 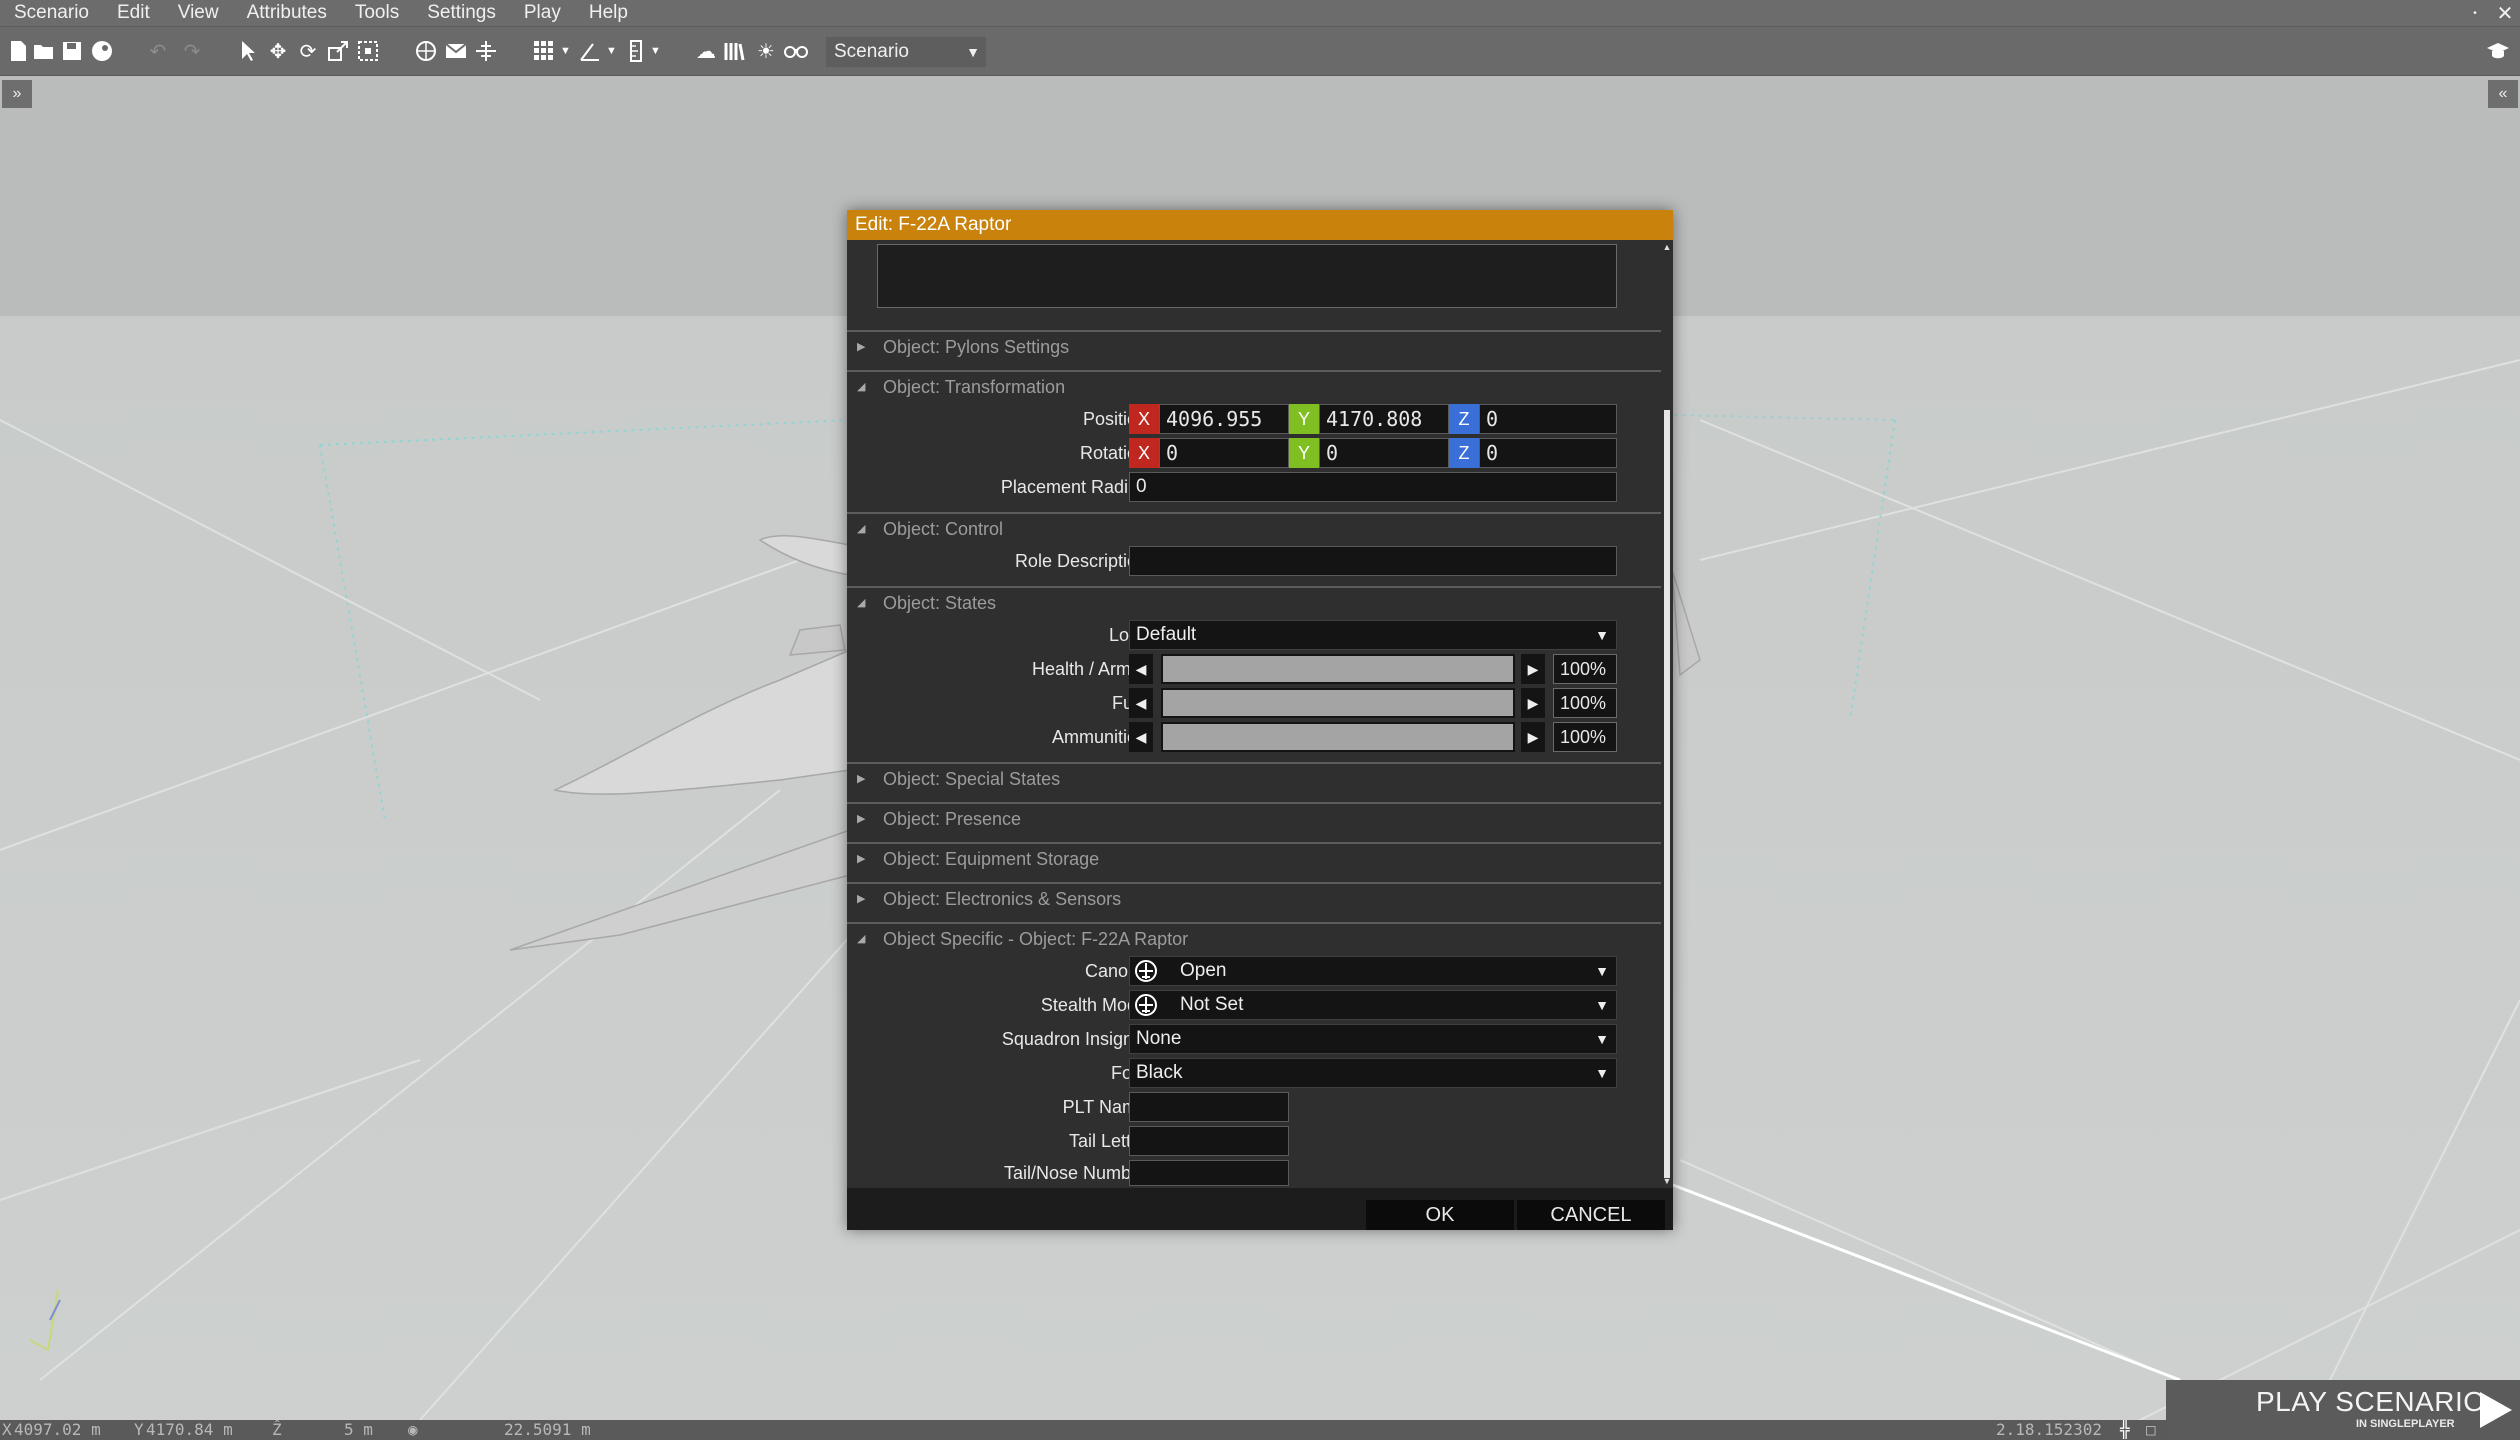 What do you see at coordinates (287, 13) in the screenshot?
I see `menu-attributes: Attributes` at bounding box center [287, 13].